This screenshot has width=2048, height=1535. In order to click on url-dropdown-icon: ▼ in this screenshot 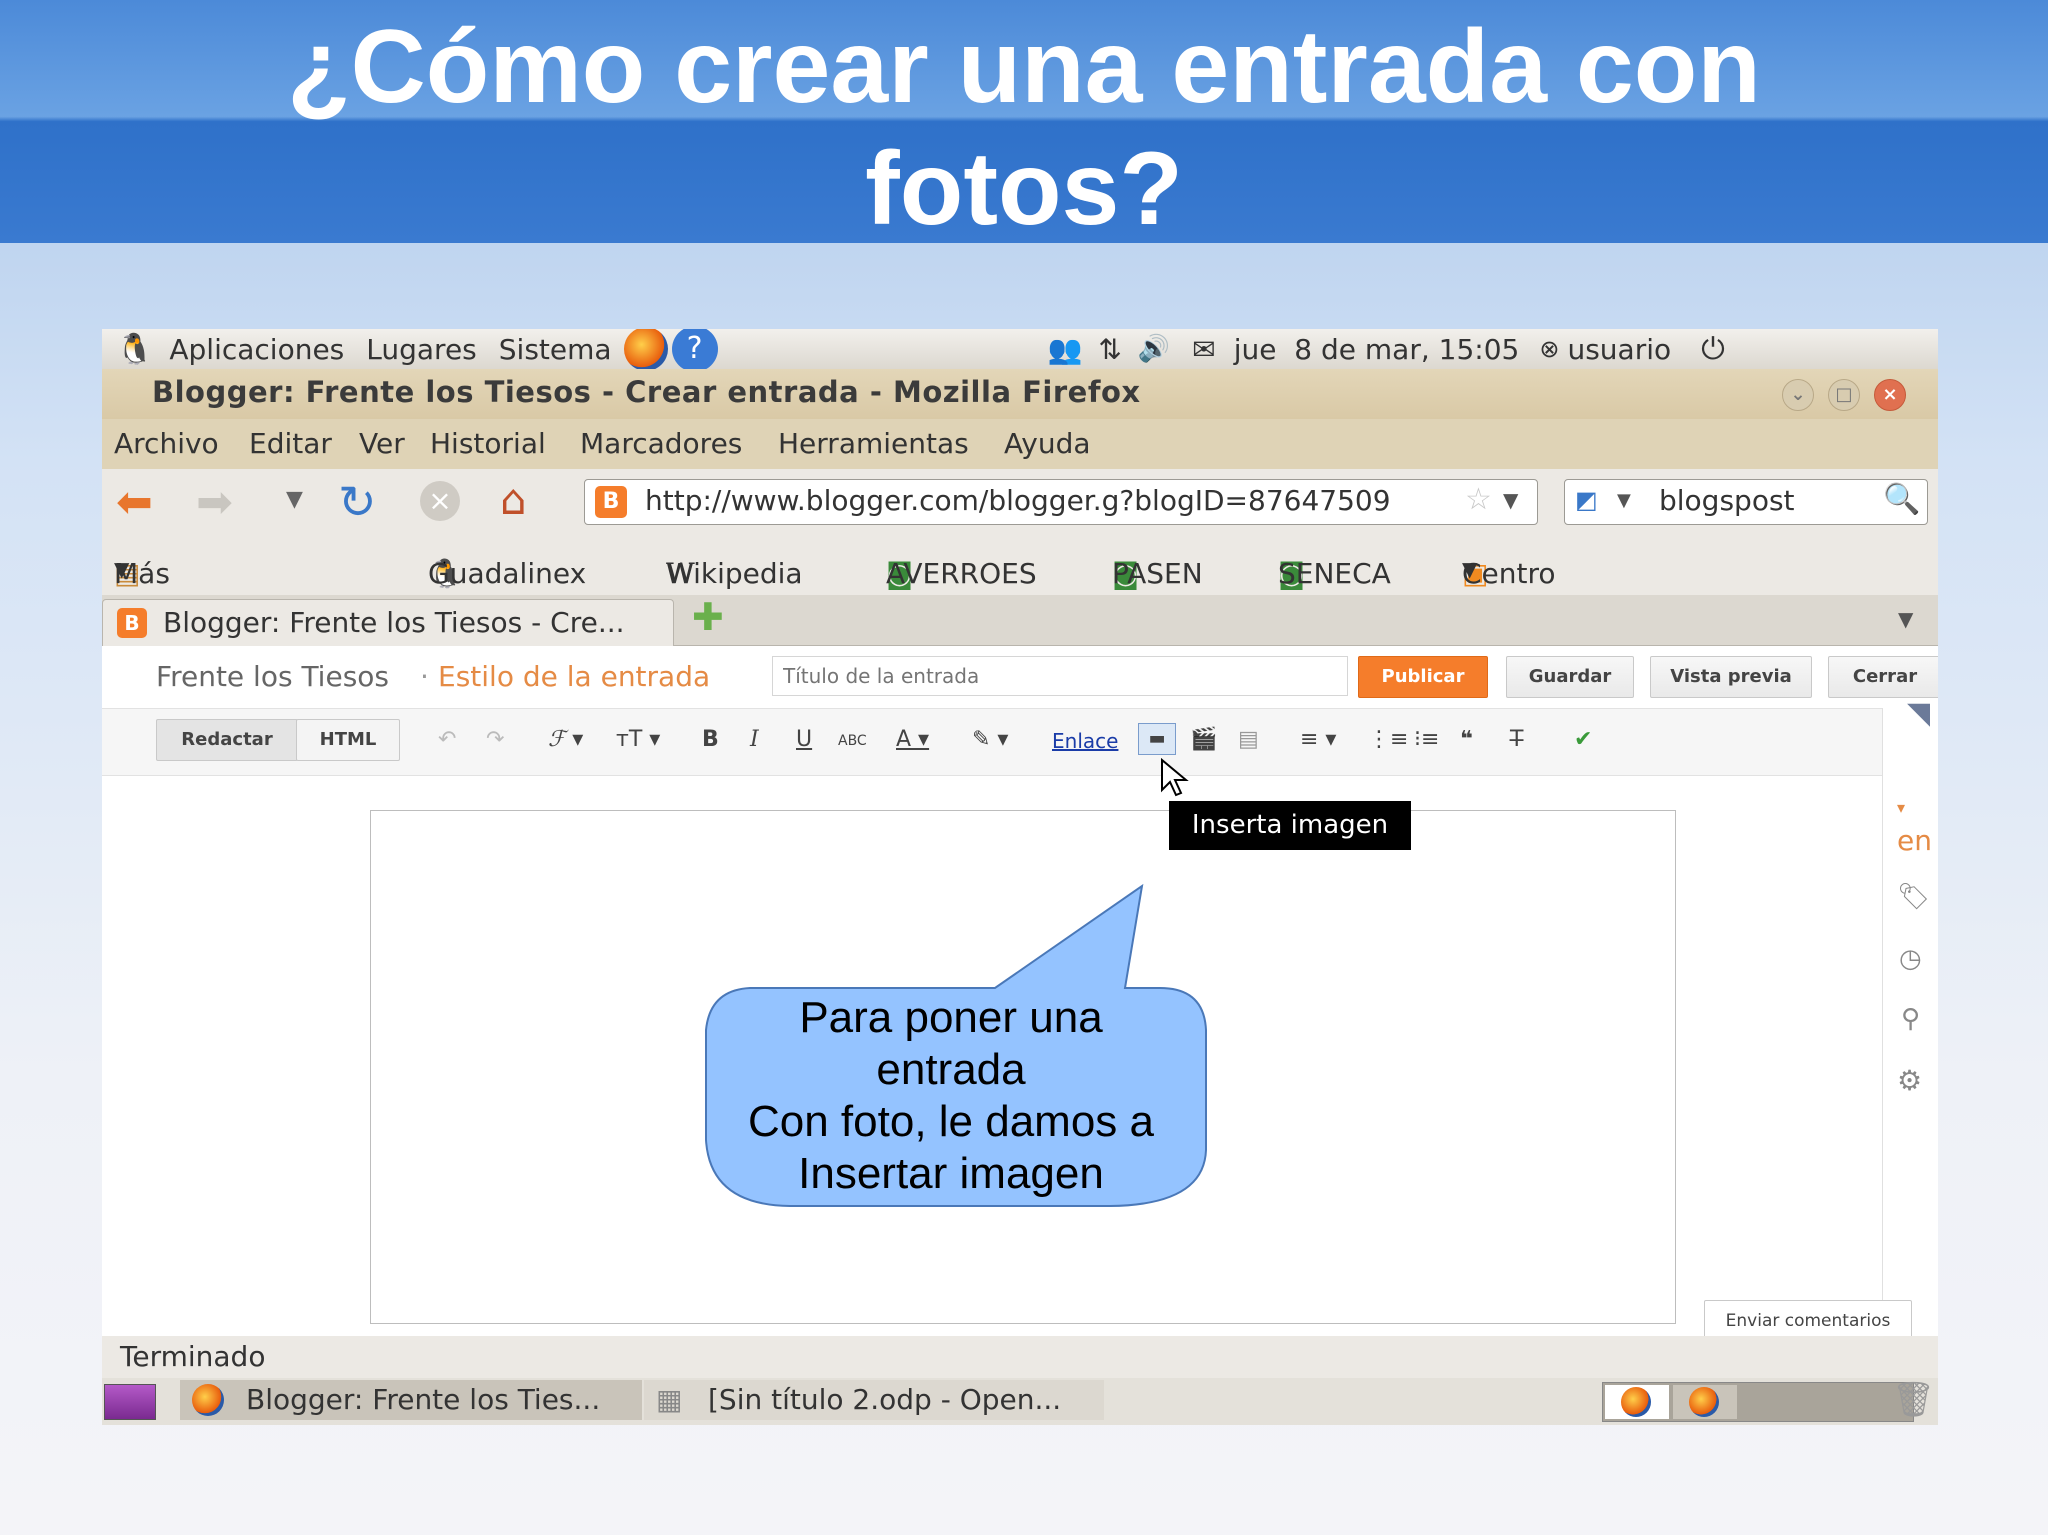, I will do `click(1510, 500)`.